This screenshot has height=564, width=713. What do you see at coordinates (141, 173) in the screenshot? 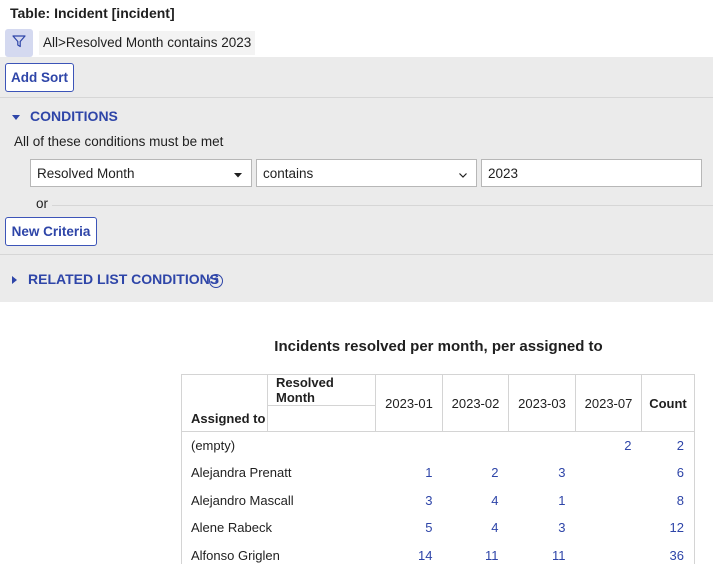
I see `condition-field-select: Resolved Month` at bounding box center [141, 173].